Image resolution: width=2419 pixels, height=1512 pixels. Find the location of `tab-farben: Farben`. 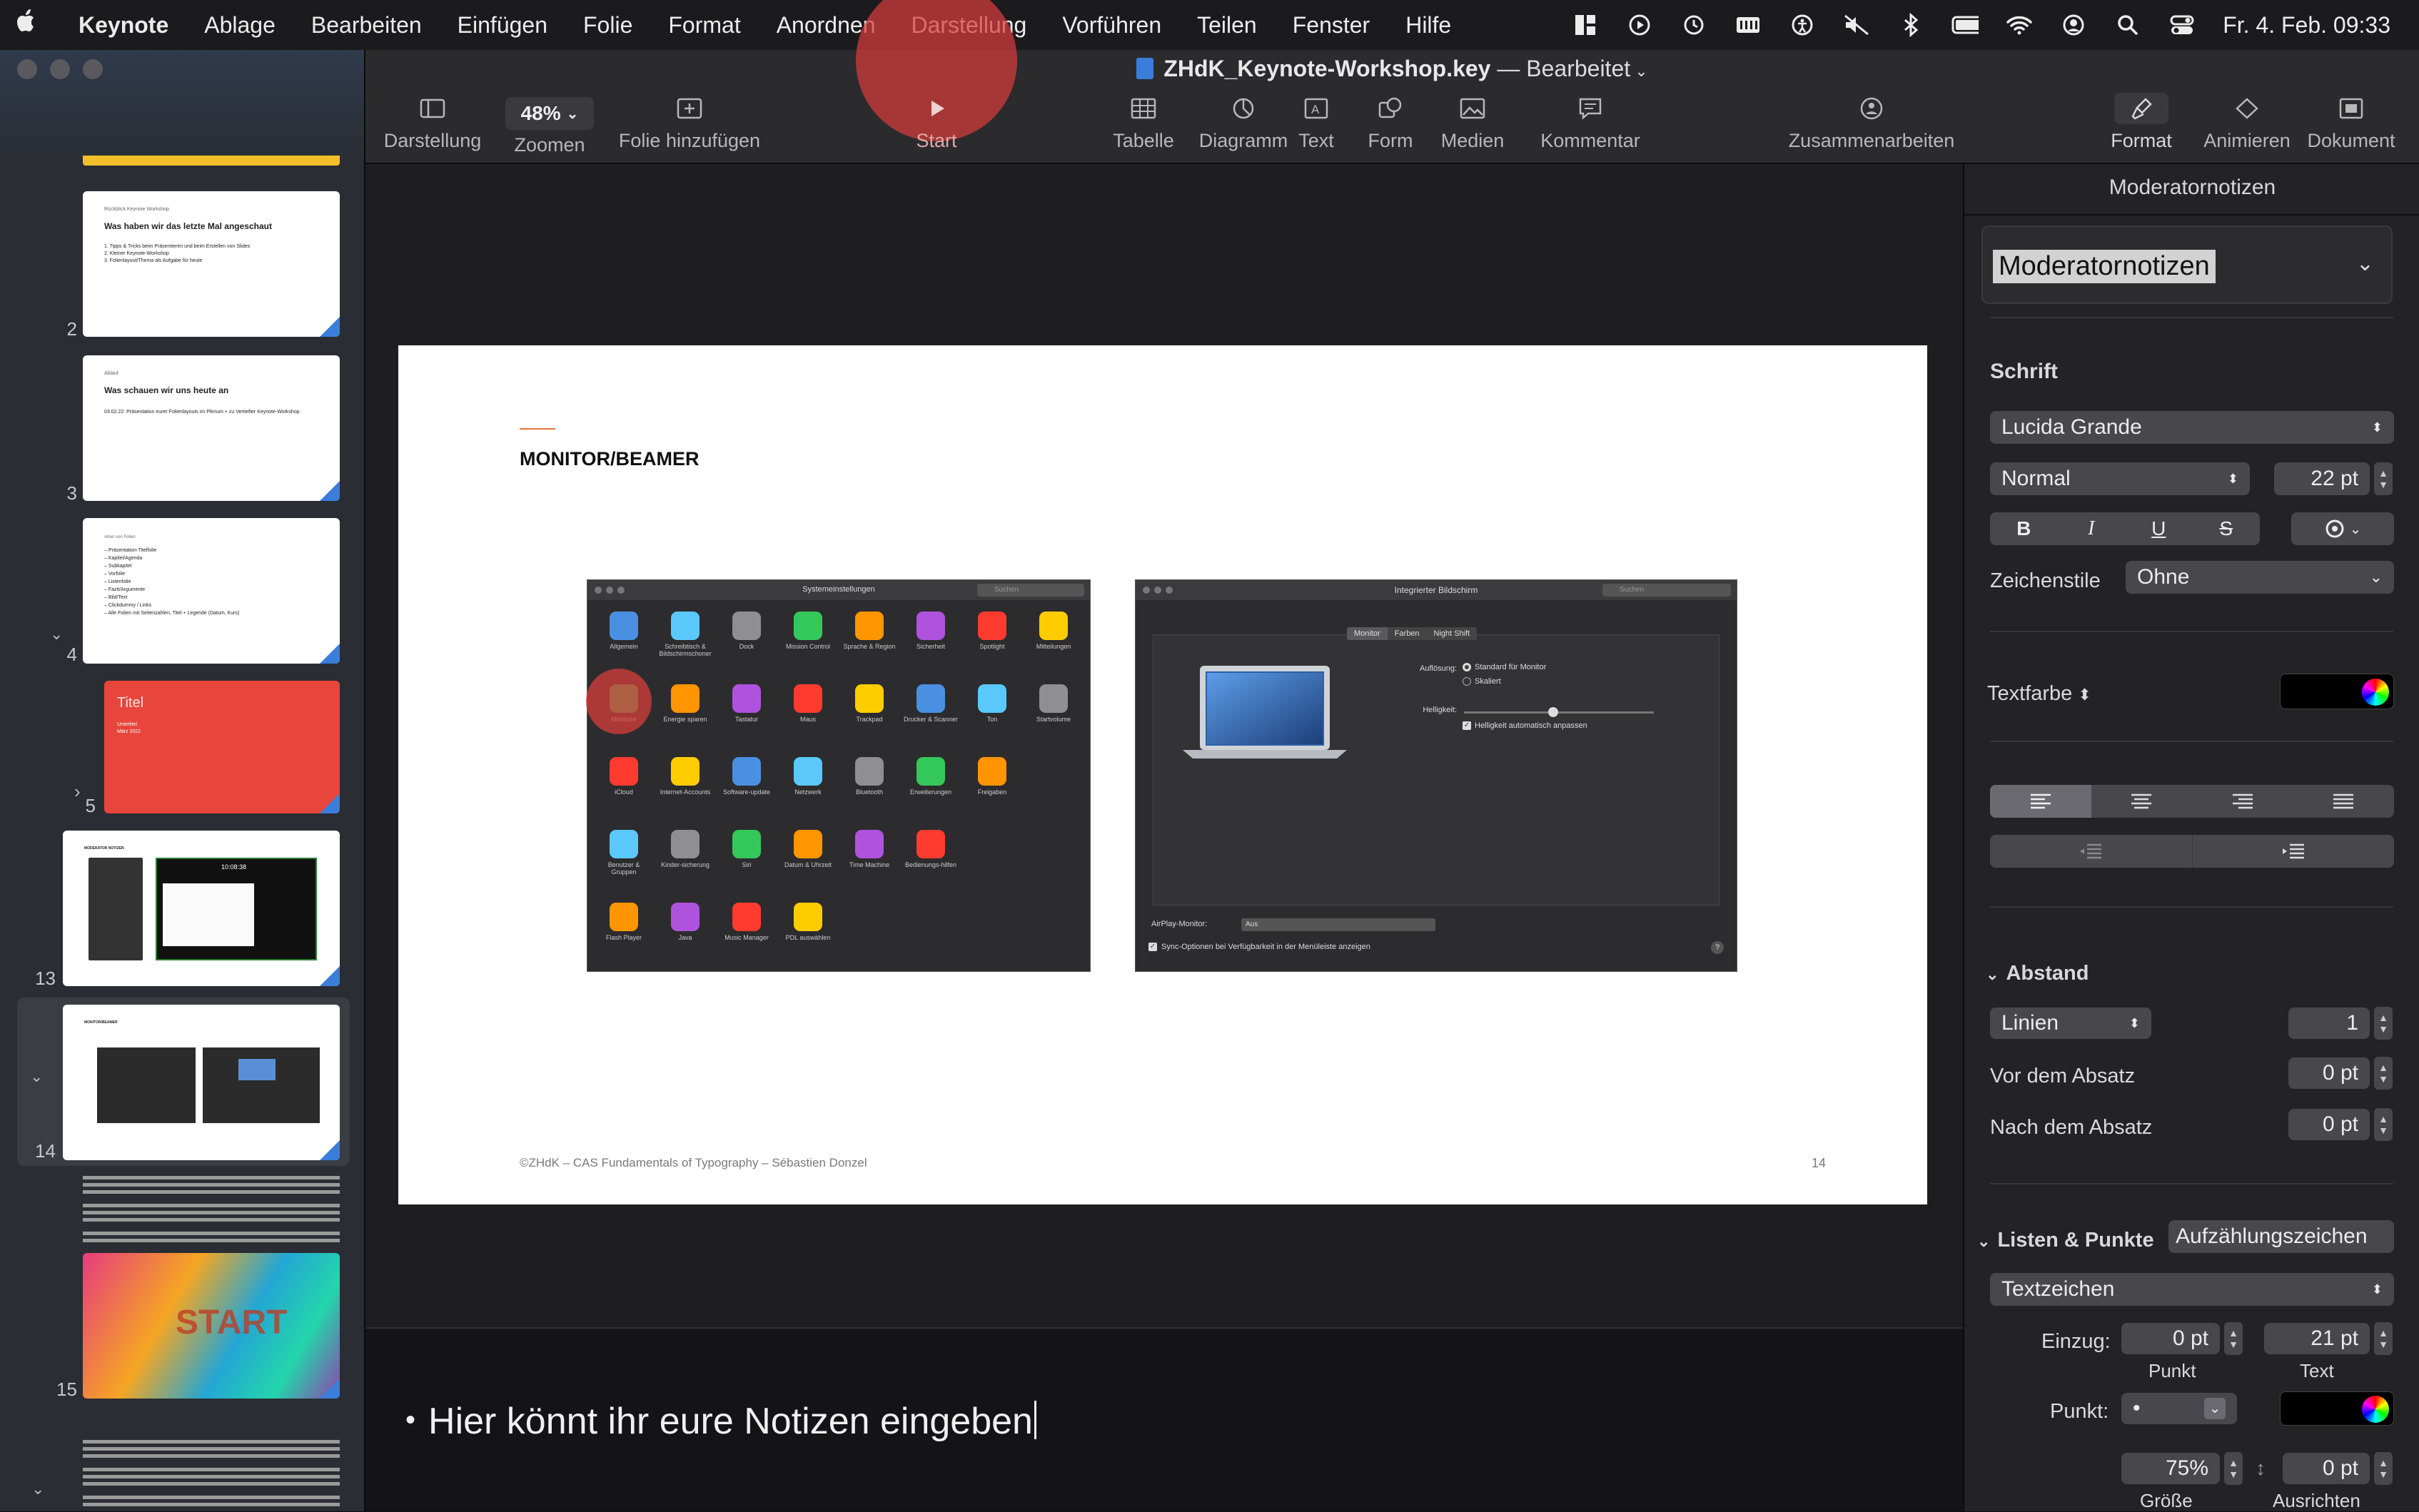

tab-farben: Farben is located at coordinates (1407, 633).